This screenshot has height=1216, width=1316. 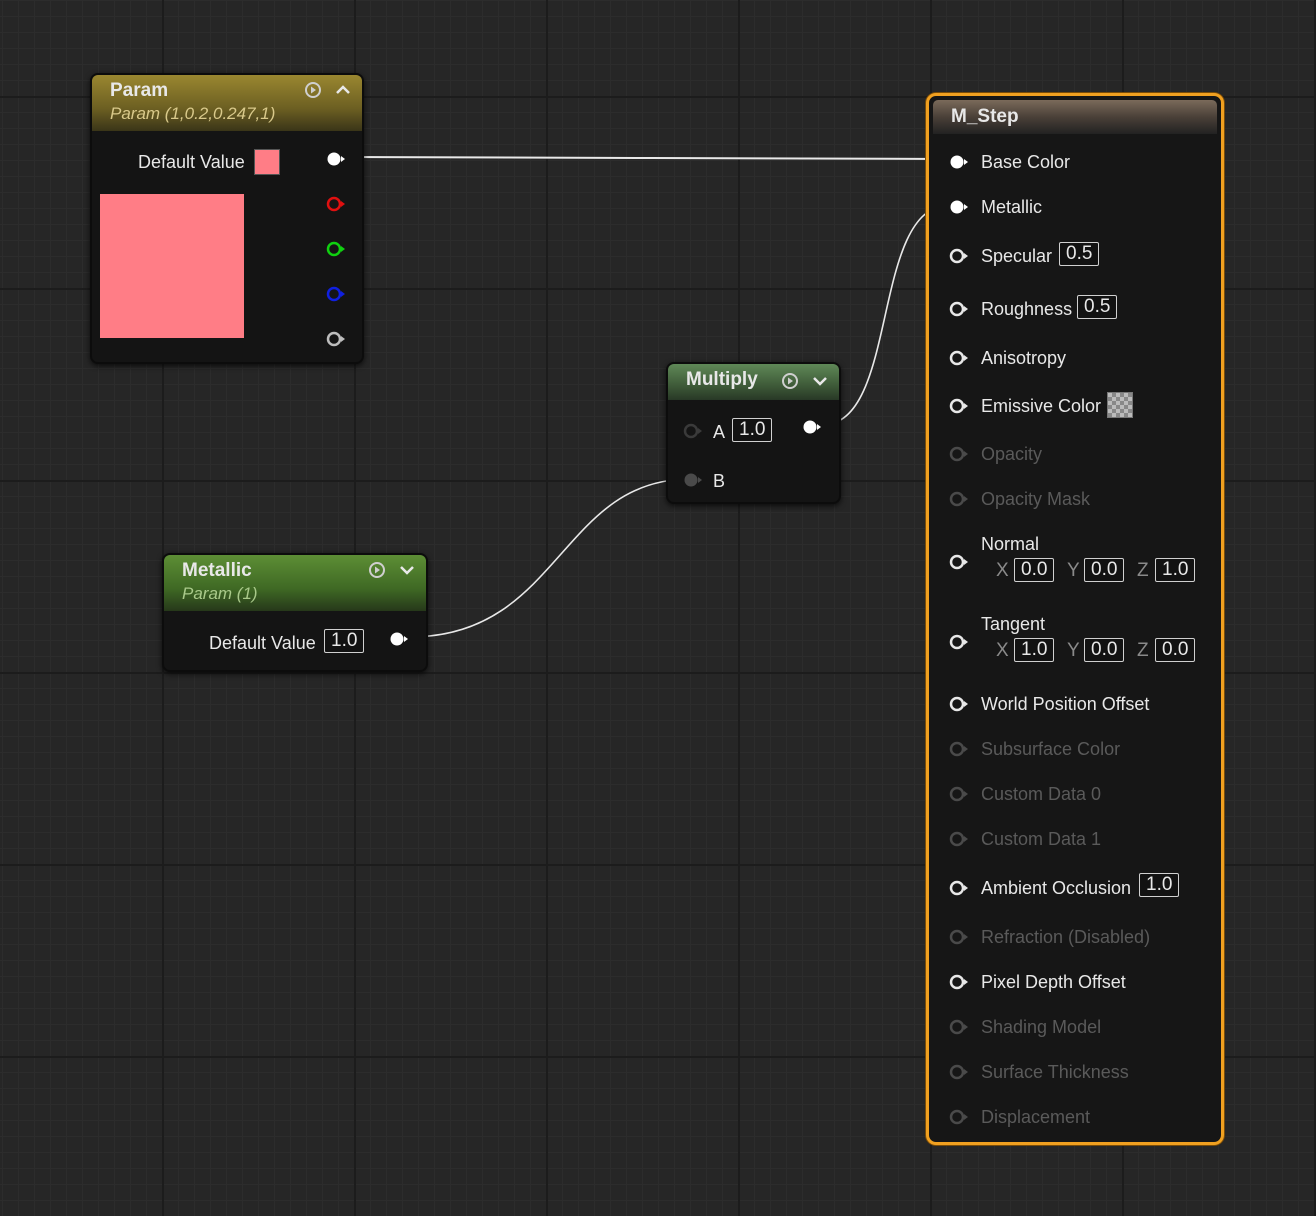 What do you see at coordinates (1034, 570) in the screenshot?
I see `normal-x-field: 0.0` at bounding box center [1034, 570].